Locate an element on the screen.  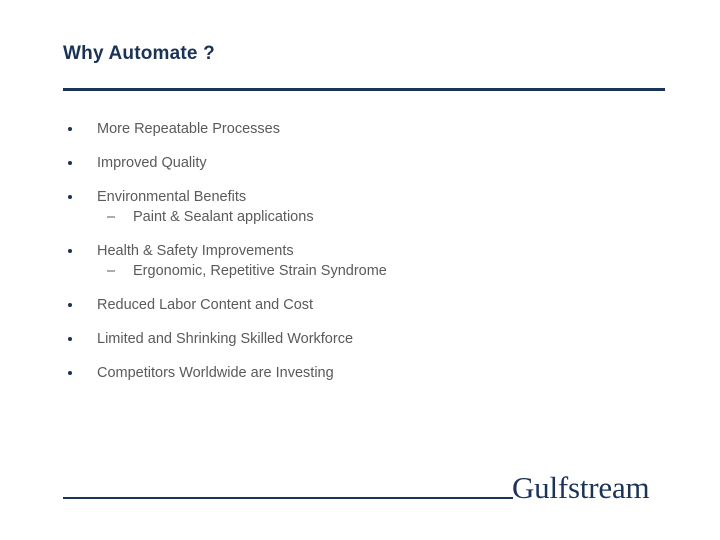
gulfstream-logo: Gulfstream is located at coordinates (581, 487).